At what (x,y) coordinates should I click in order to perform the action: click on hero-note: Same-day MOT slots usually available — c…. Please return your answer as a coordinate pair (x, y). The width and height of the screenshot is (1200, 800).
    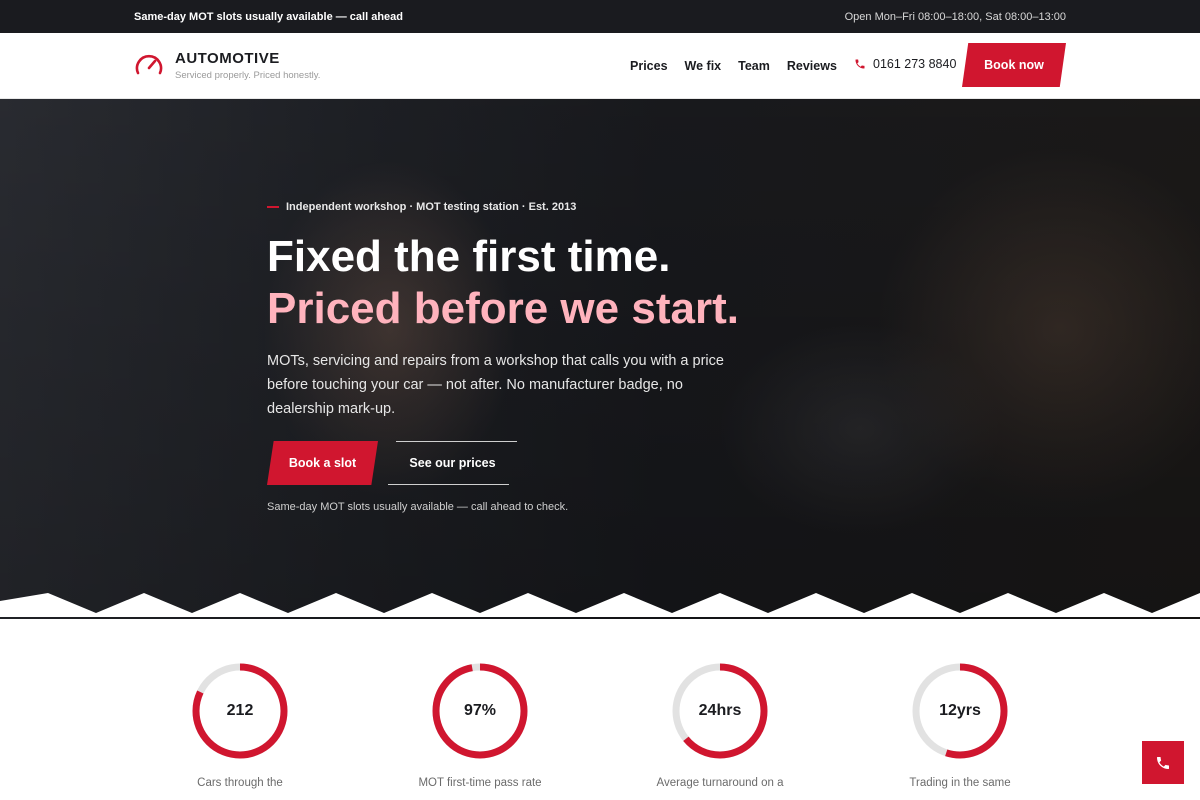
    Looking at the image, I should click on (418, 507).